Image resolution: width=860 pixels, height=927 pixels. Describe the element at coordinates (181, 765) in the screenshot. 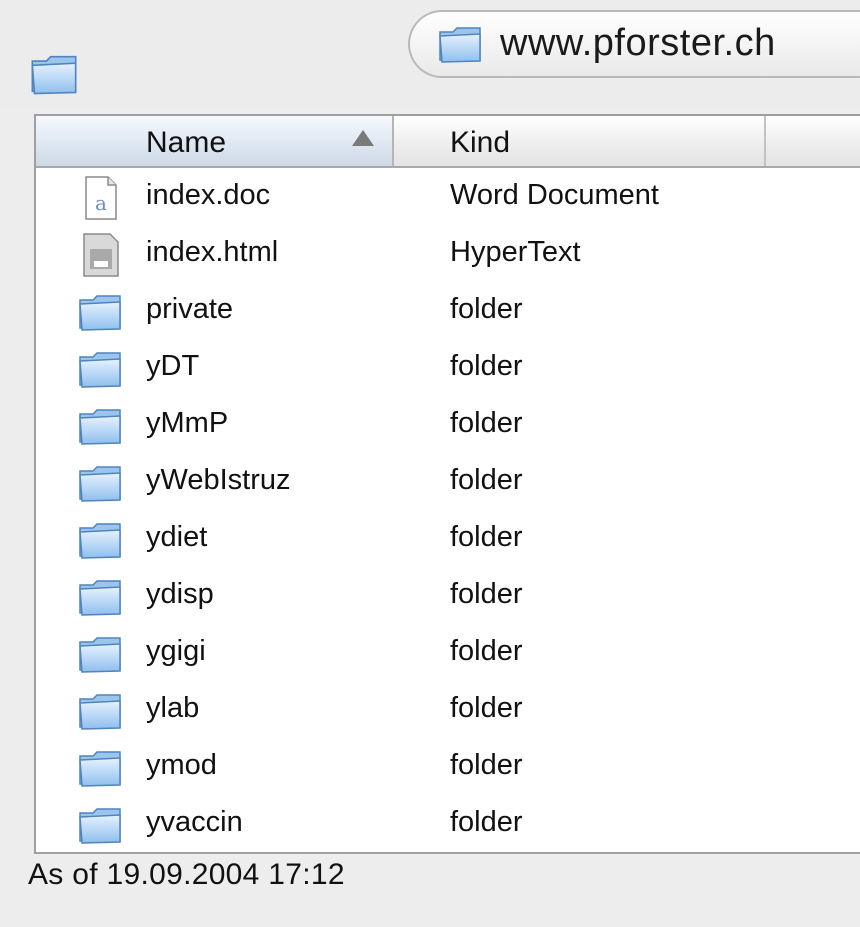

I see `file-name: ymod` at that location.